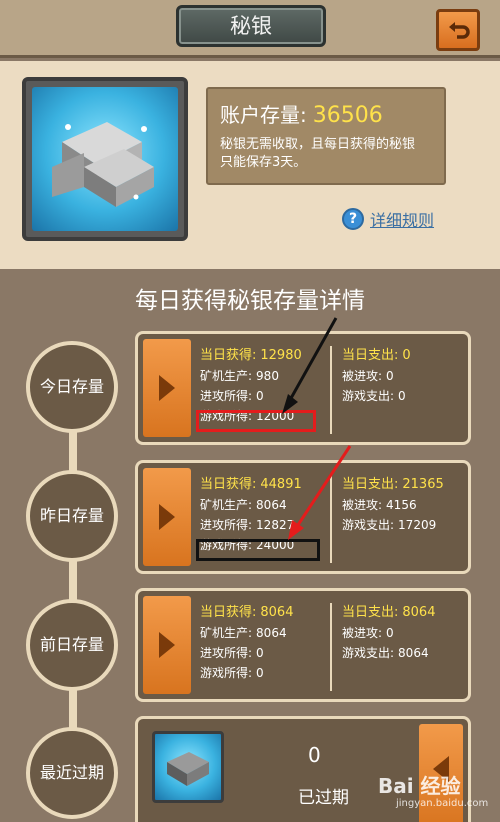 This screenshot has height=822, width=500. I want to click on game-gain-label: 游戏所得:, so click(226, 673).